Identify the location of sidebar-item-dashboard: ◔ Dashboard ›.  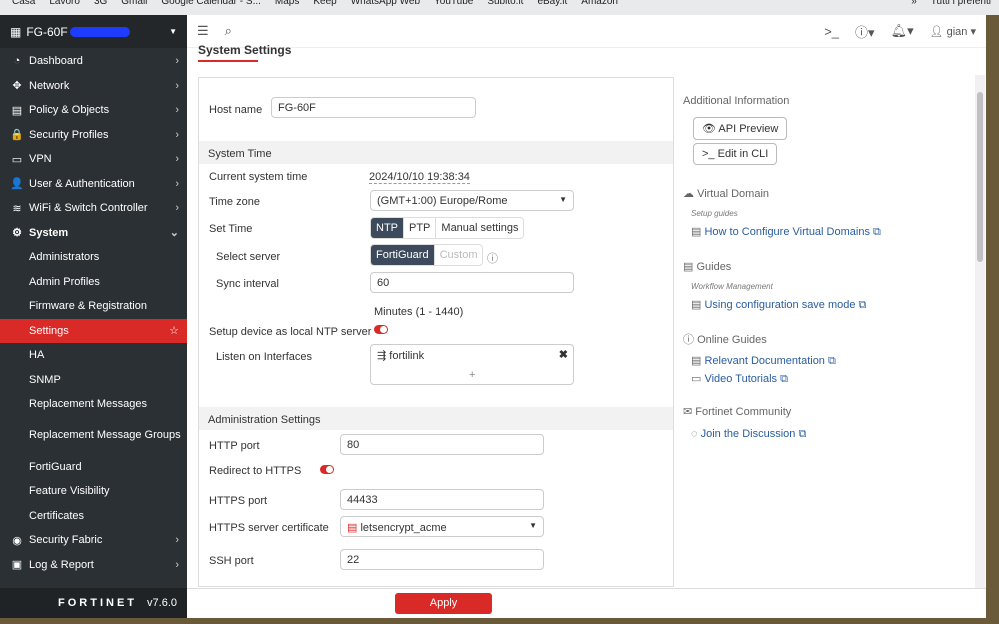
(93, 61).